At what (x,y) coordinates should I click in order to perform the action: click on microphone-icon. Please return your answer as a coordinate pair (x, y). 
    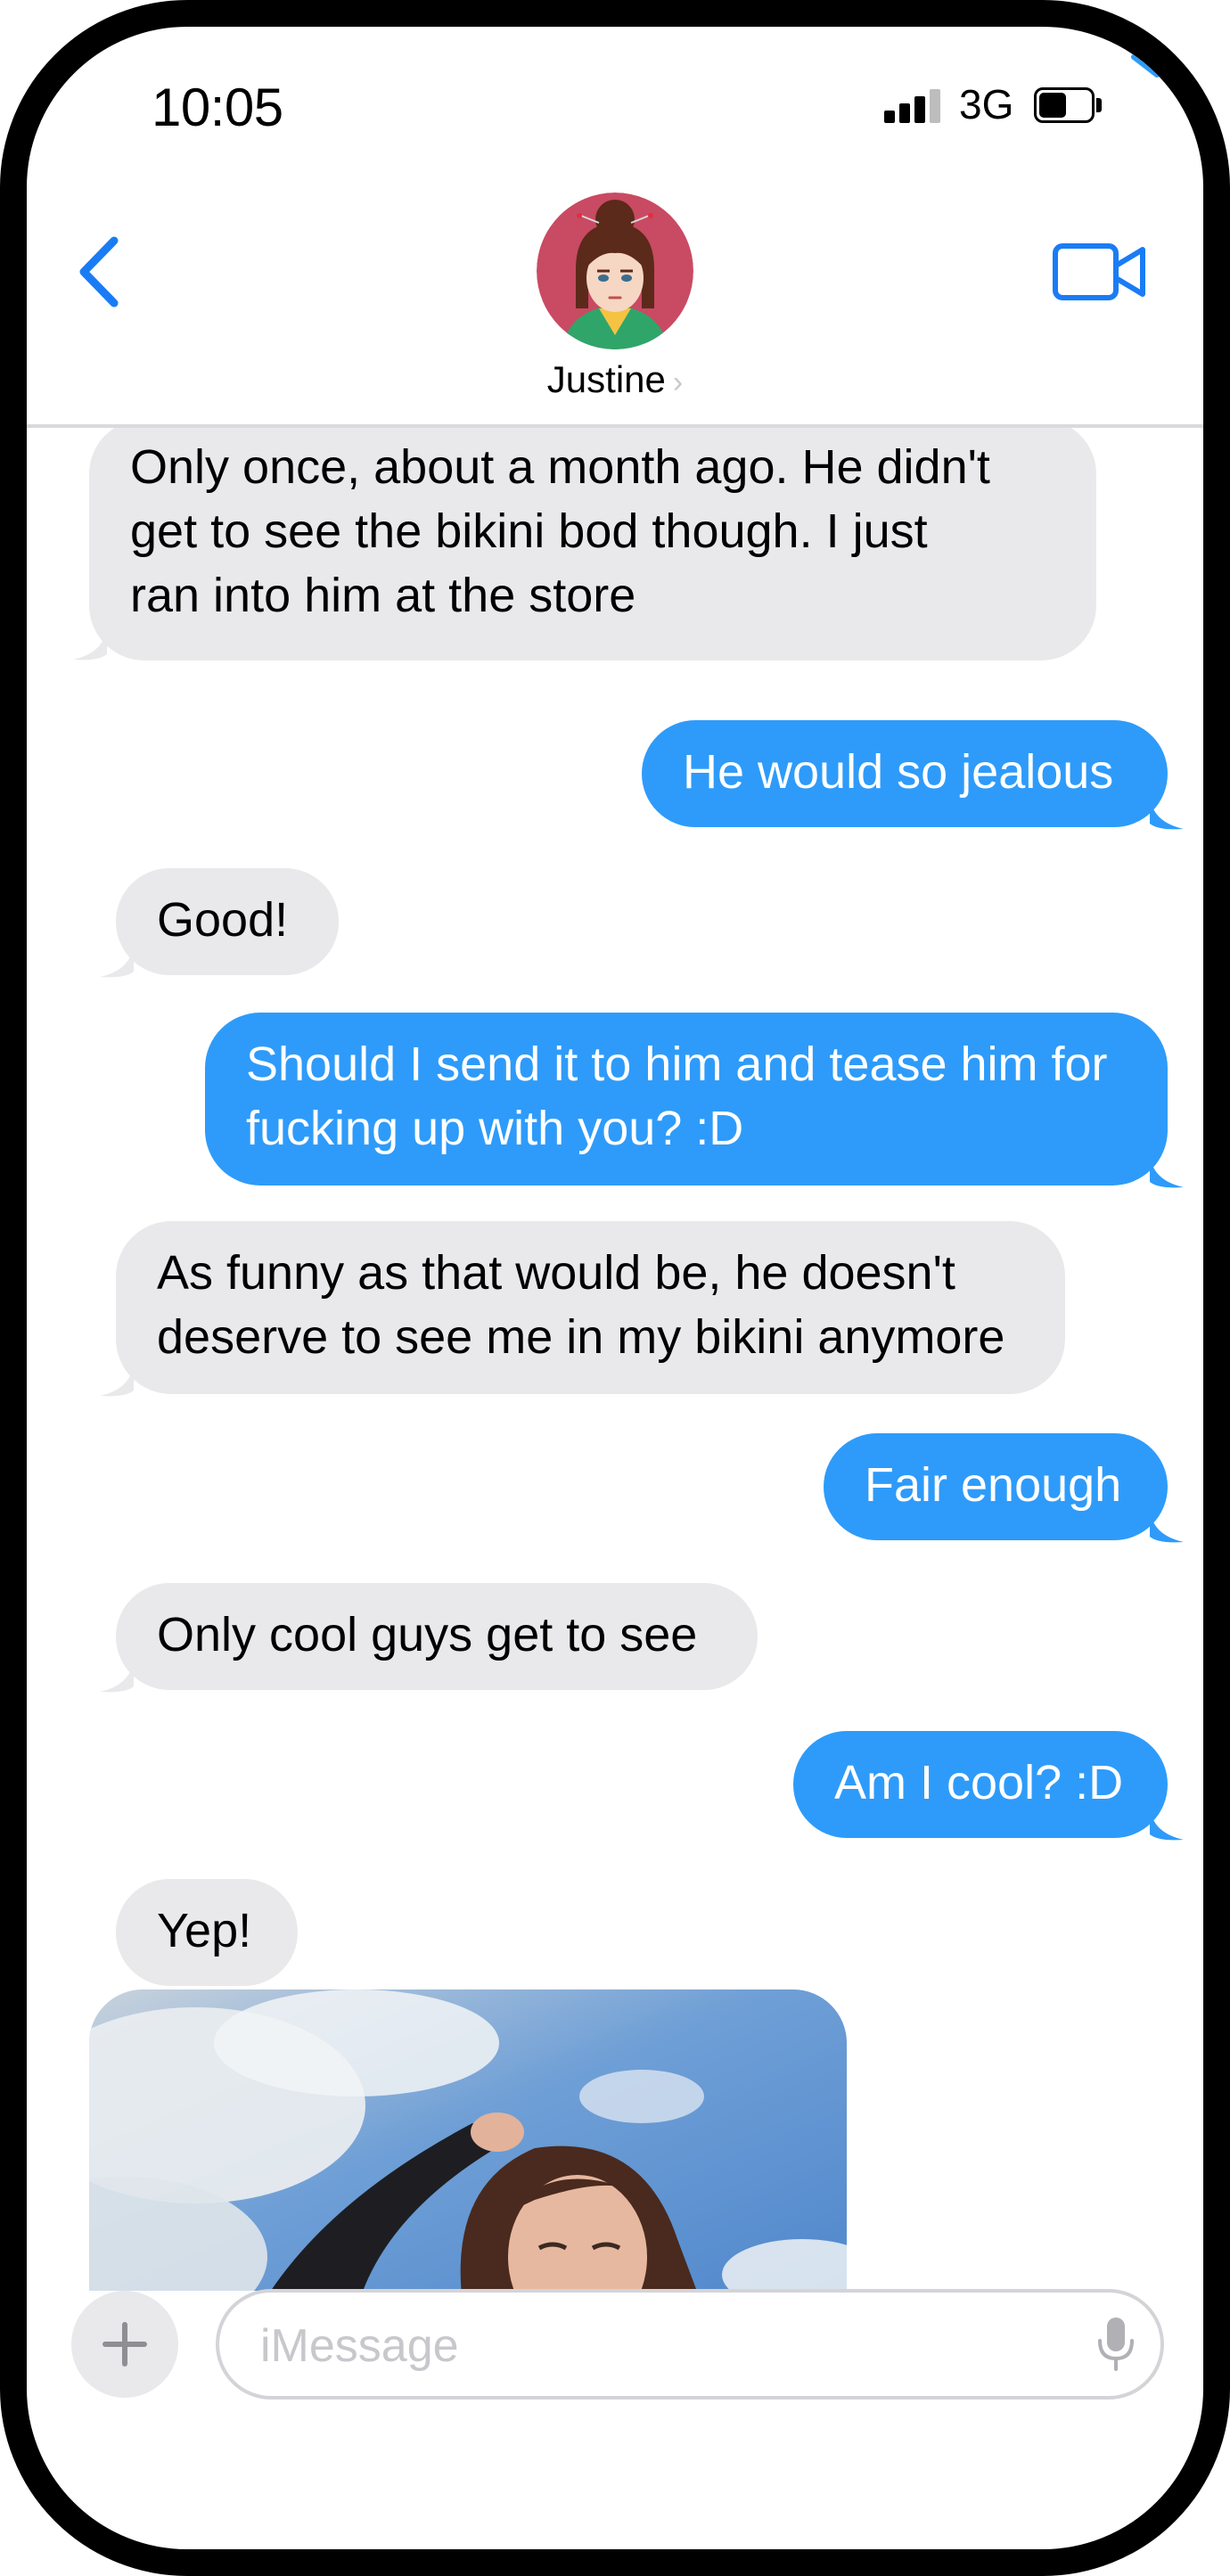
    Looking at the image, I should click on (1116, 2344).